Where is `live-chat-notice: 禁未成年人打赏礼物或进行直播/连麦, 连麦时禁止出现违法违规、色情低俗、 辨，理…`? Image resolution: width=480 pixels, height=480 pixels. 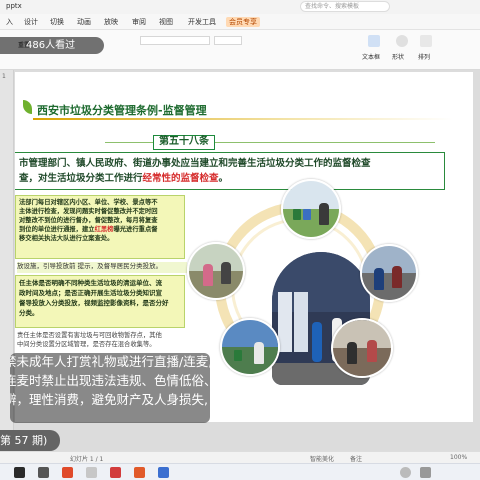 live-chat-notice: 禁未成年人打赏礼物或进行直播/连麦, 连麦时禁止出现违法违规、色情低俗、 辨，理… is located at coordinates (110, 388).